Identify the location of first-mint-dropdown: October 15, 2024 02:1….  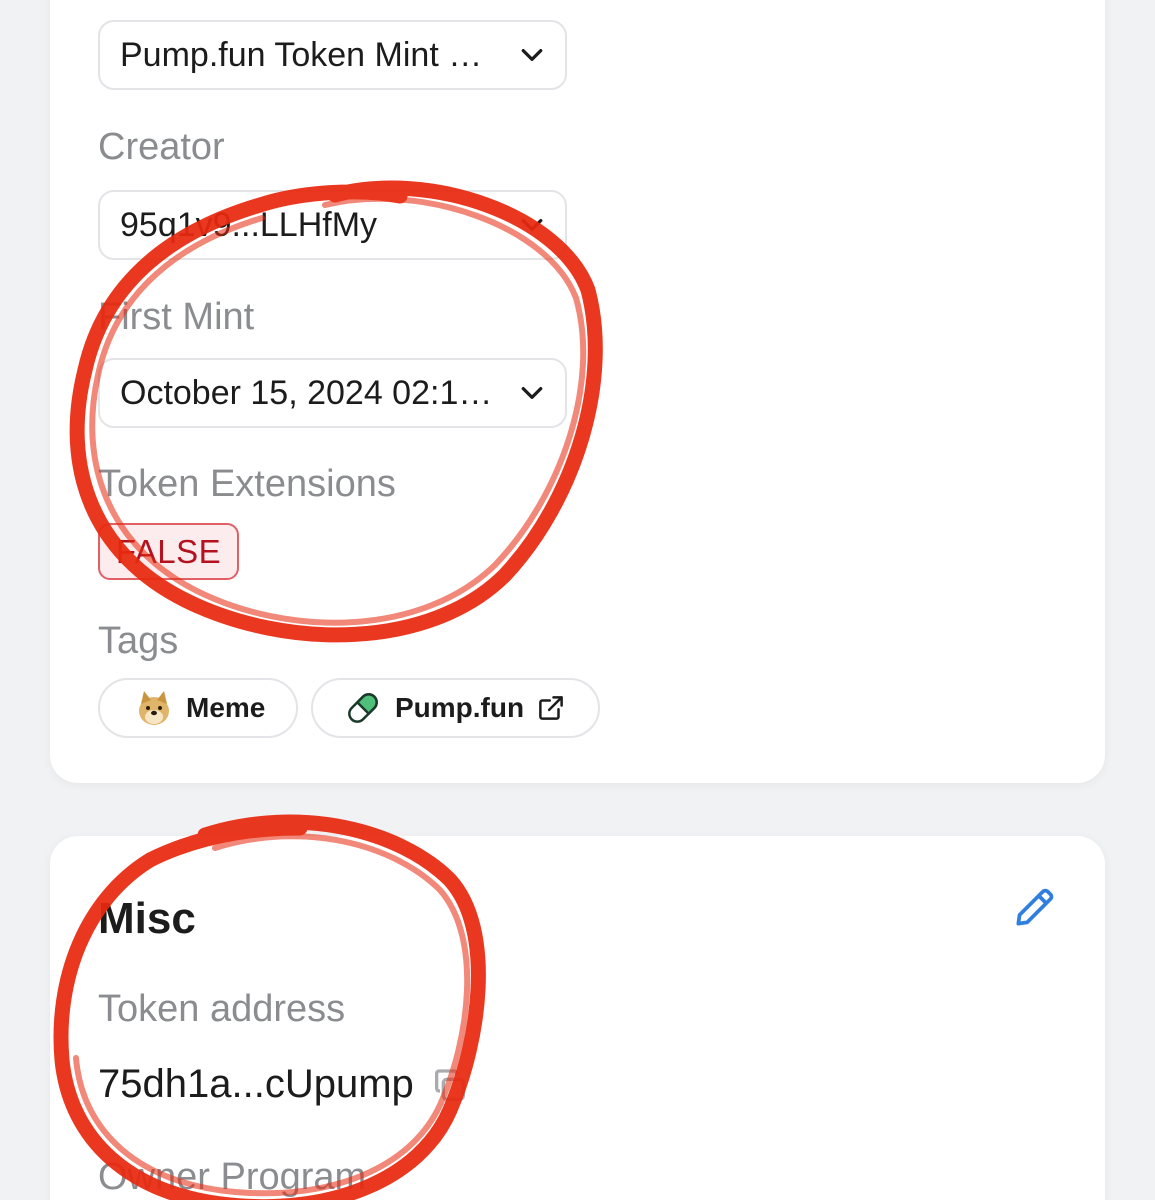
(332, 393).